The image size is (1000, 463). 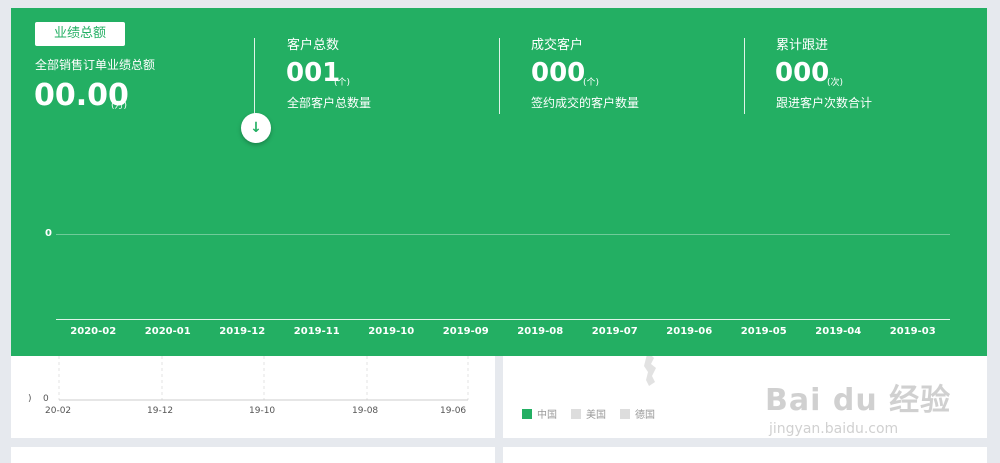 What do you see at coordinates (614, 331) in the screenshot?
I see `x-tick-label: 2019-07` at bounding box center [614, 331].